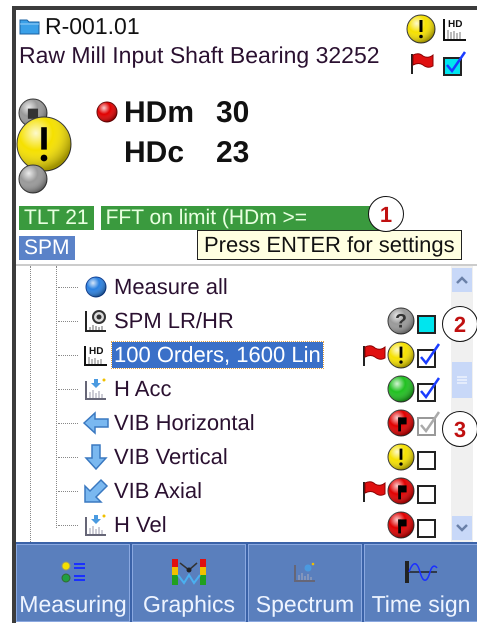 The image size is (477, 623). I want to click on tree-item: VIB Horizontal, so click(184, 423).